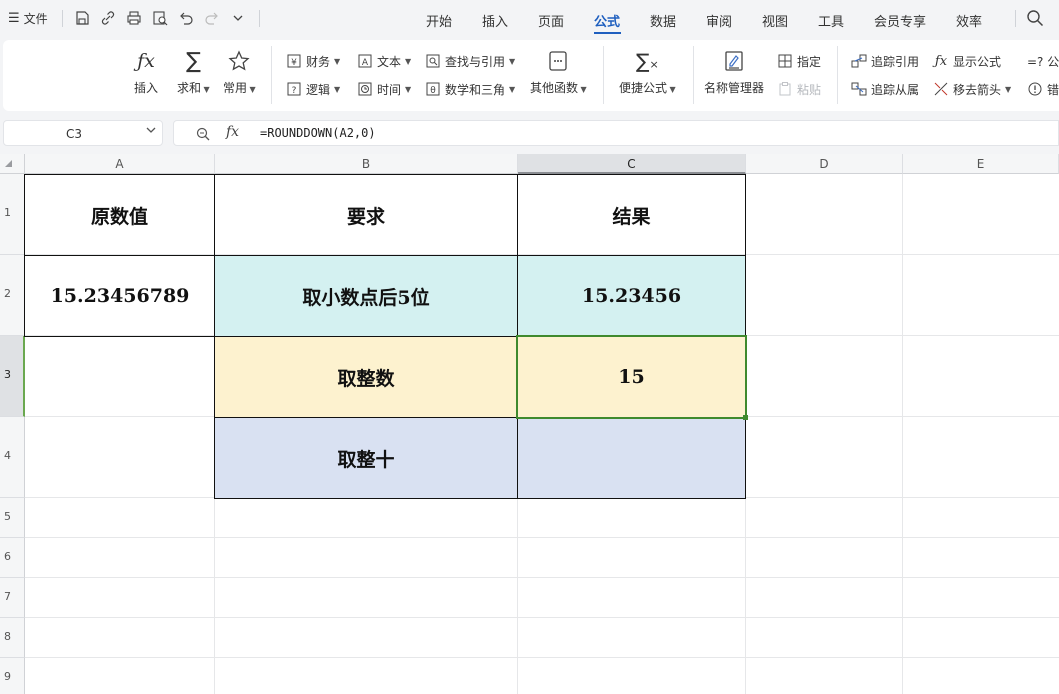 The width and height of the screenshot is (1059, 694). I want to click on trace-precedents-label: 追踪引用, so click(895, 61).